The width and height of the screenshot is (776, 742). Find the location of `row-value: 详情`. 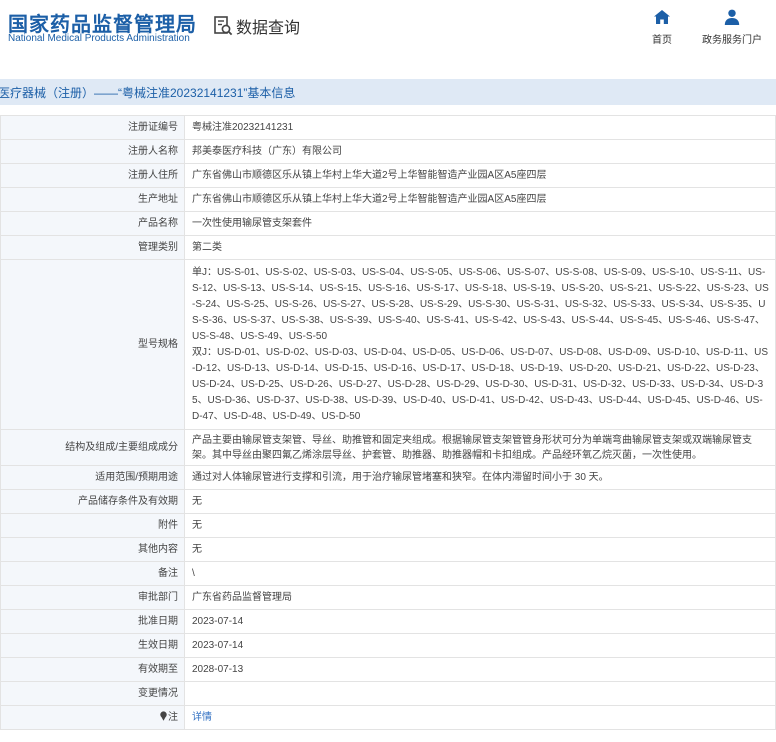

row-value: 详情 is located at coordinates (480, 717).